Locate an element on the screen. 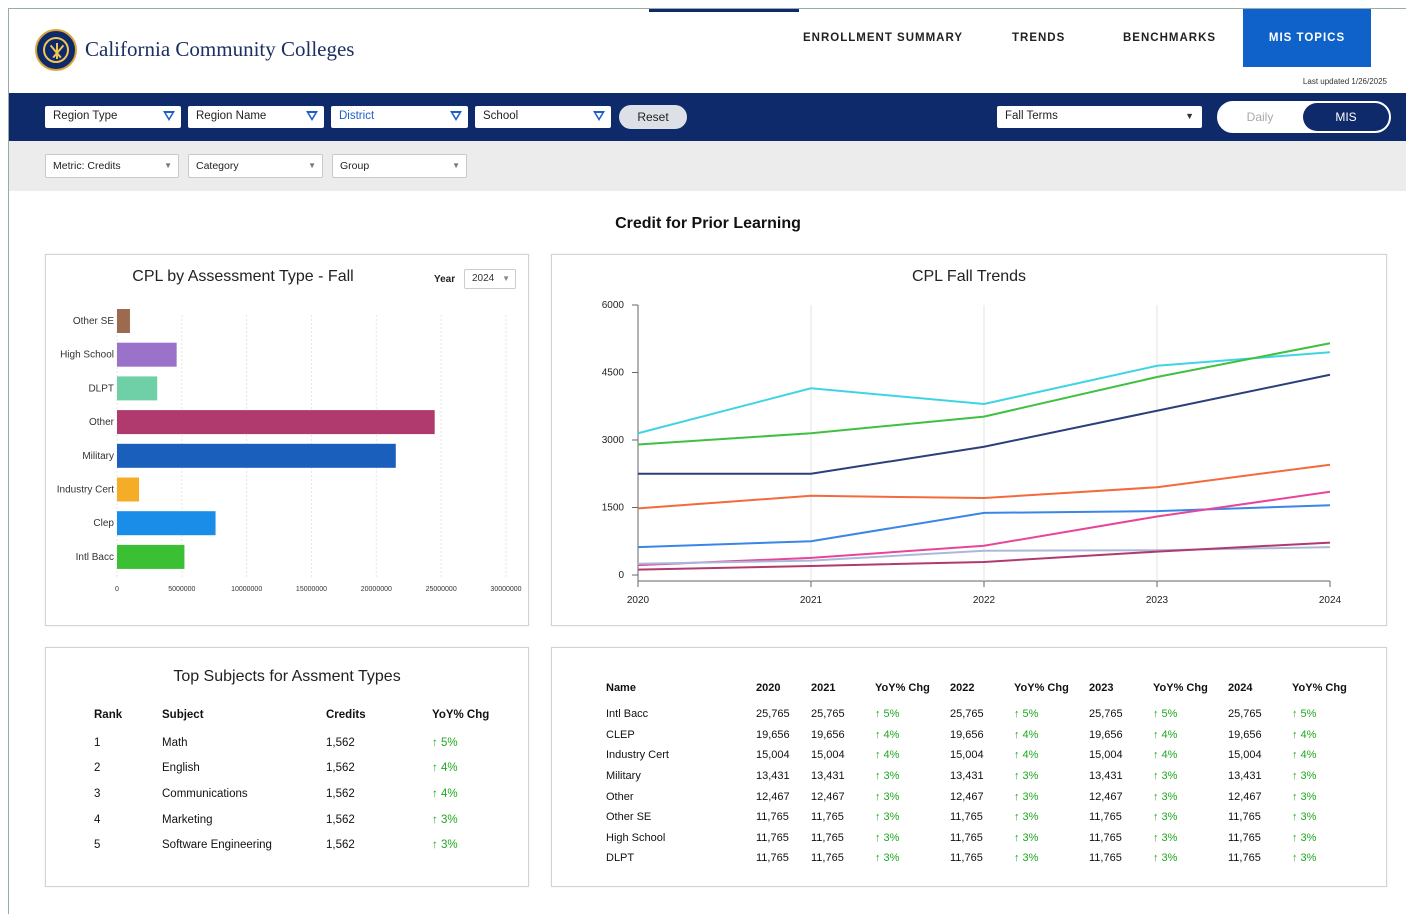  x-tick-label: 20000000 is located at coordinates (376, 589).